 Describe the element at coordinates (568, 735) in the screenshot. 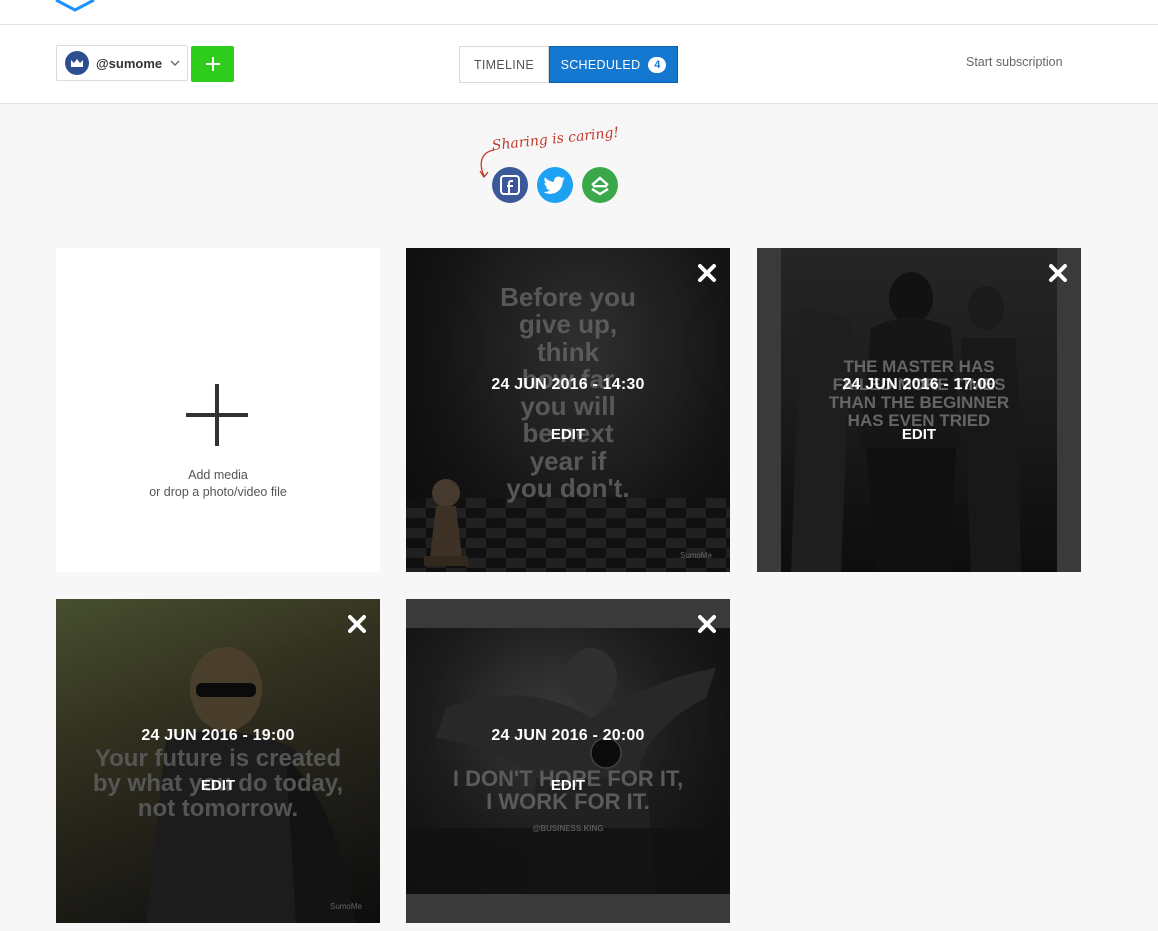

I see `post-date: 24 JUN 2016 - 20:00` at that location.